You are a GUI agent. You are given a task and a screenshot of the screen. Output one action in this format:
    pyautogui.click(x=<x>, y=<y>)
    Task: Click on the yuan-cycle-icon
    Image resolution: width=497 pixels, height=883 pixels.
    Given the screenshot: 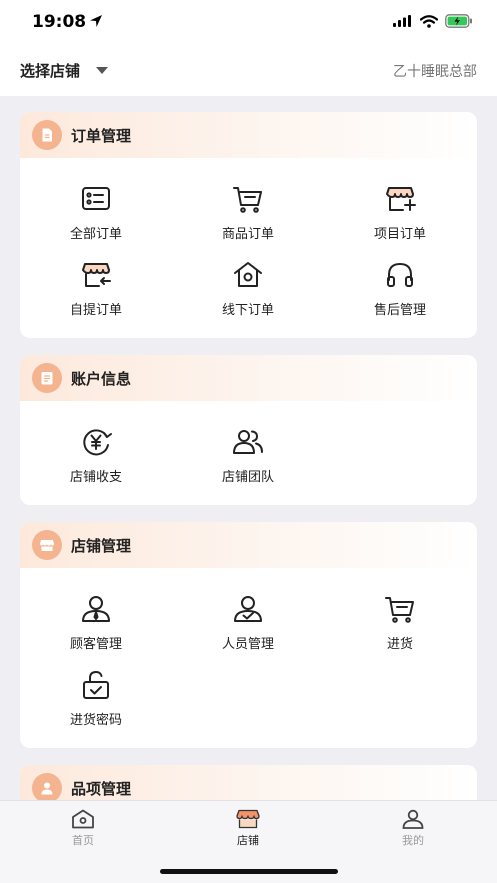 What is the action you would take?
    pyautogui.click(x=97, y=442)
    